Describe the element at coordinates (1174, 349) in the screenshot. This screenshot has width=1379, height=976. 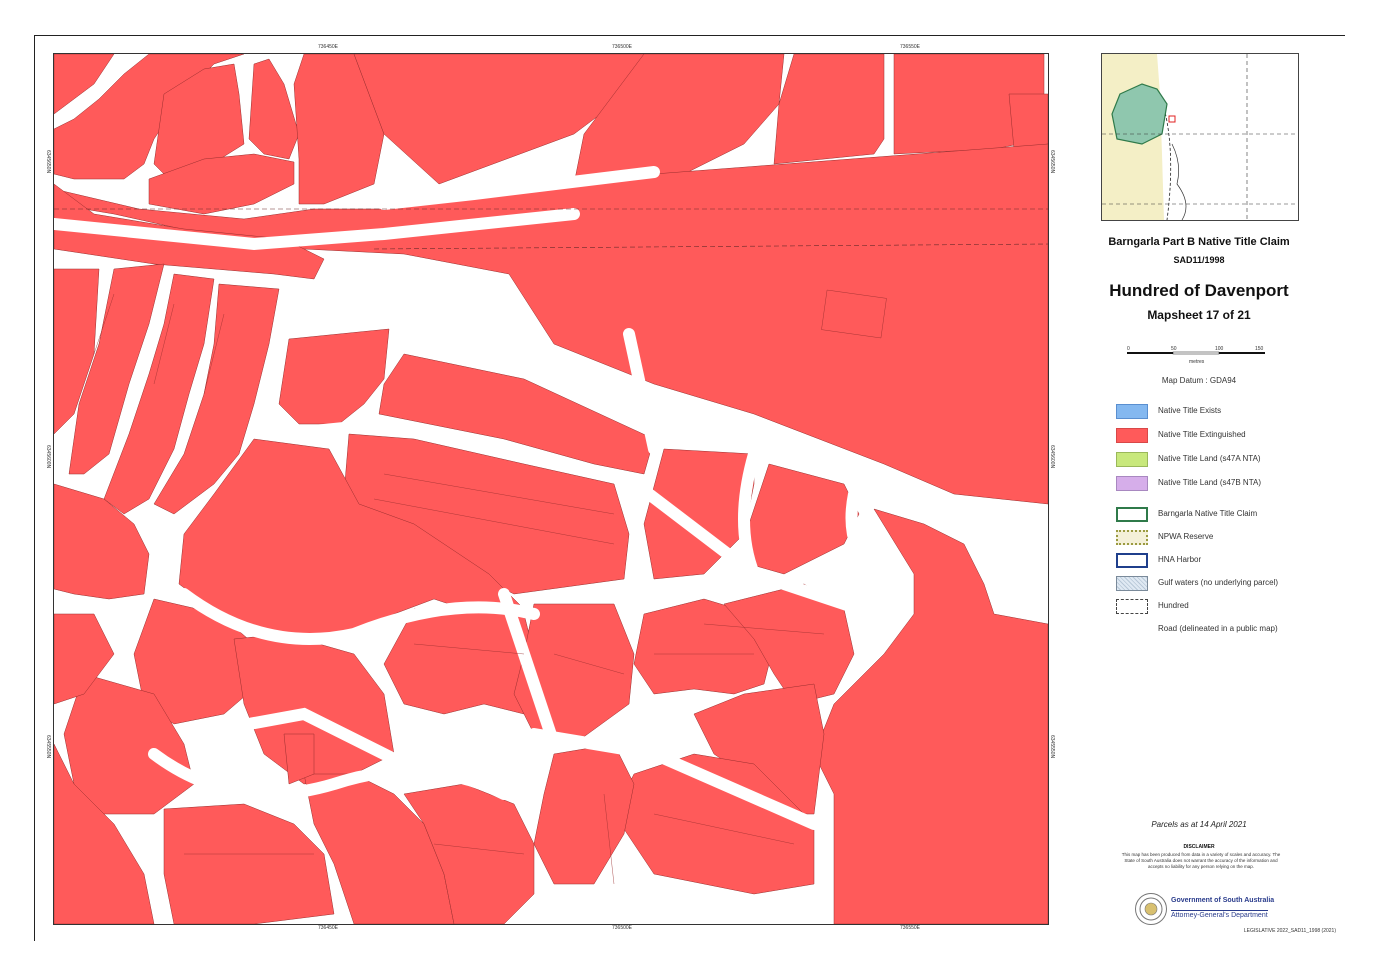
I see `scale-label-50: 50` at that location.